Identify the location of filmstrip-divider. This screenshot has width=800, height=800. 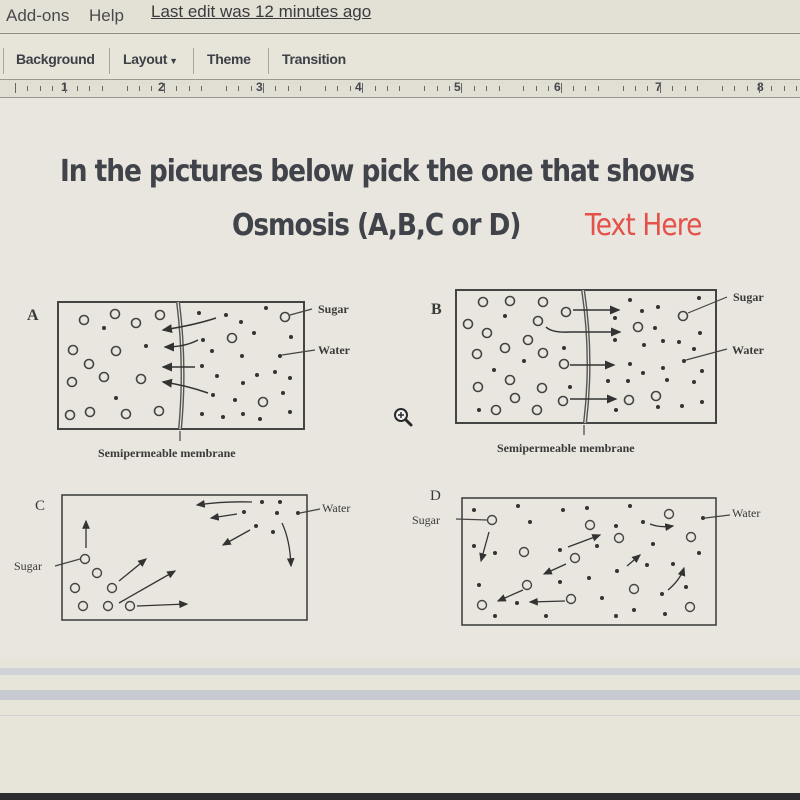
(400, 671).